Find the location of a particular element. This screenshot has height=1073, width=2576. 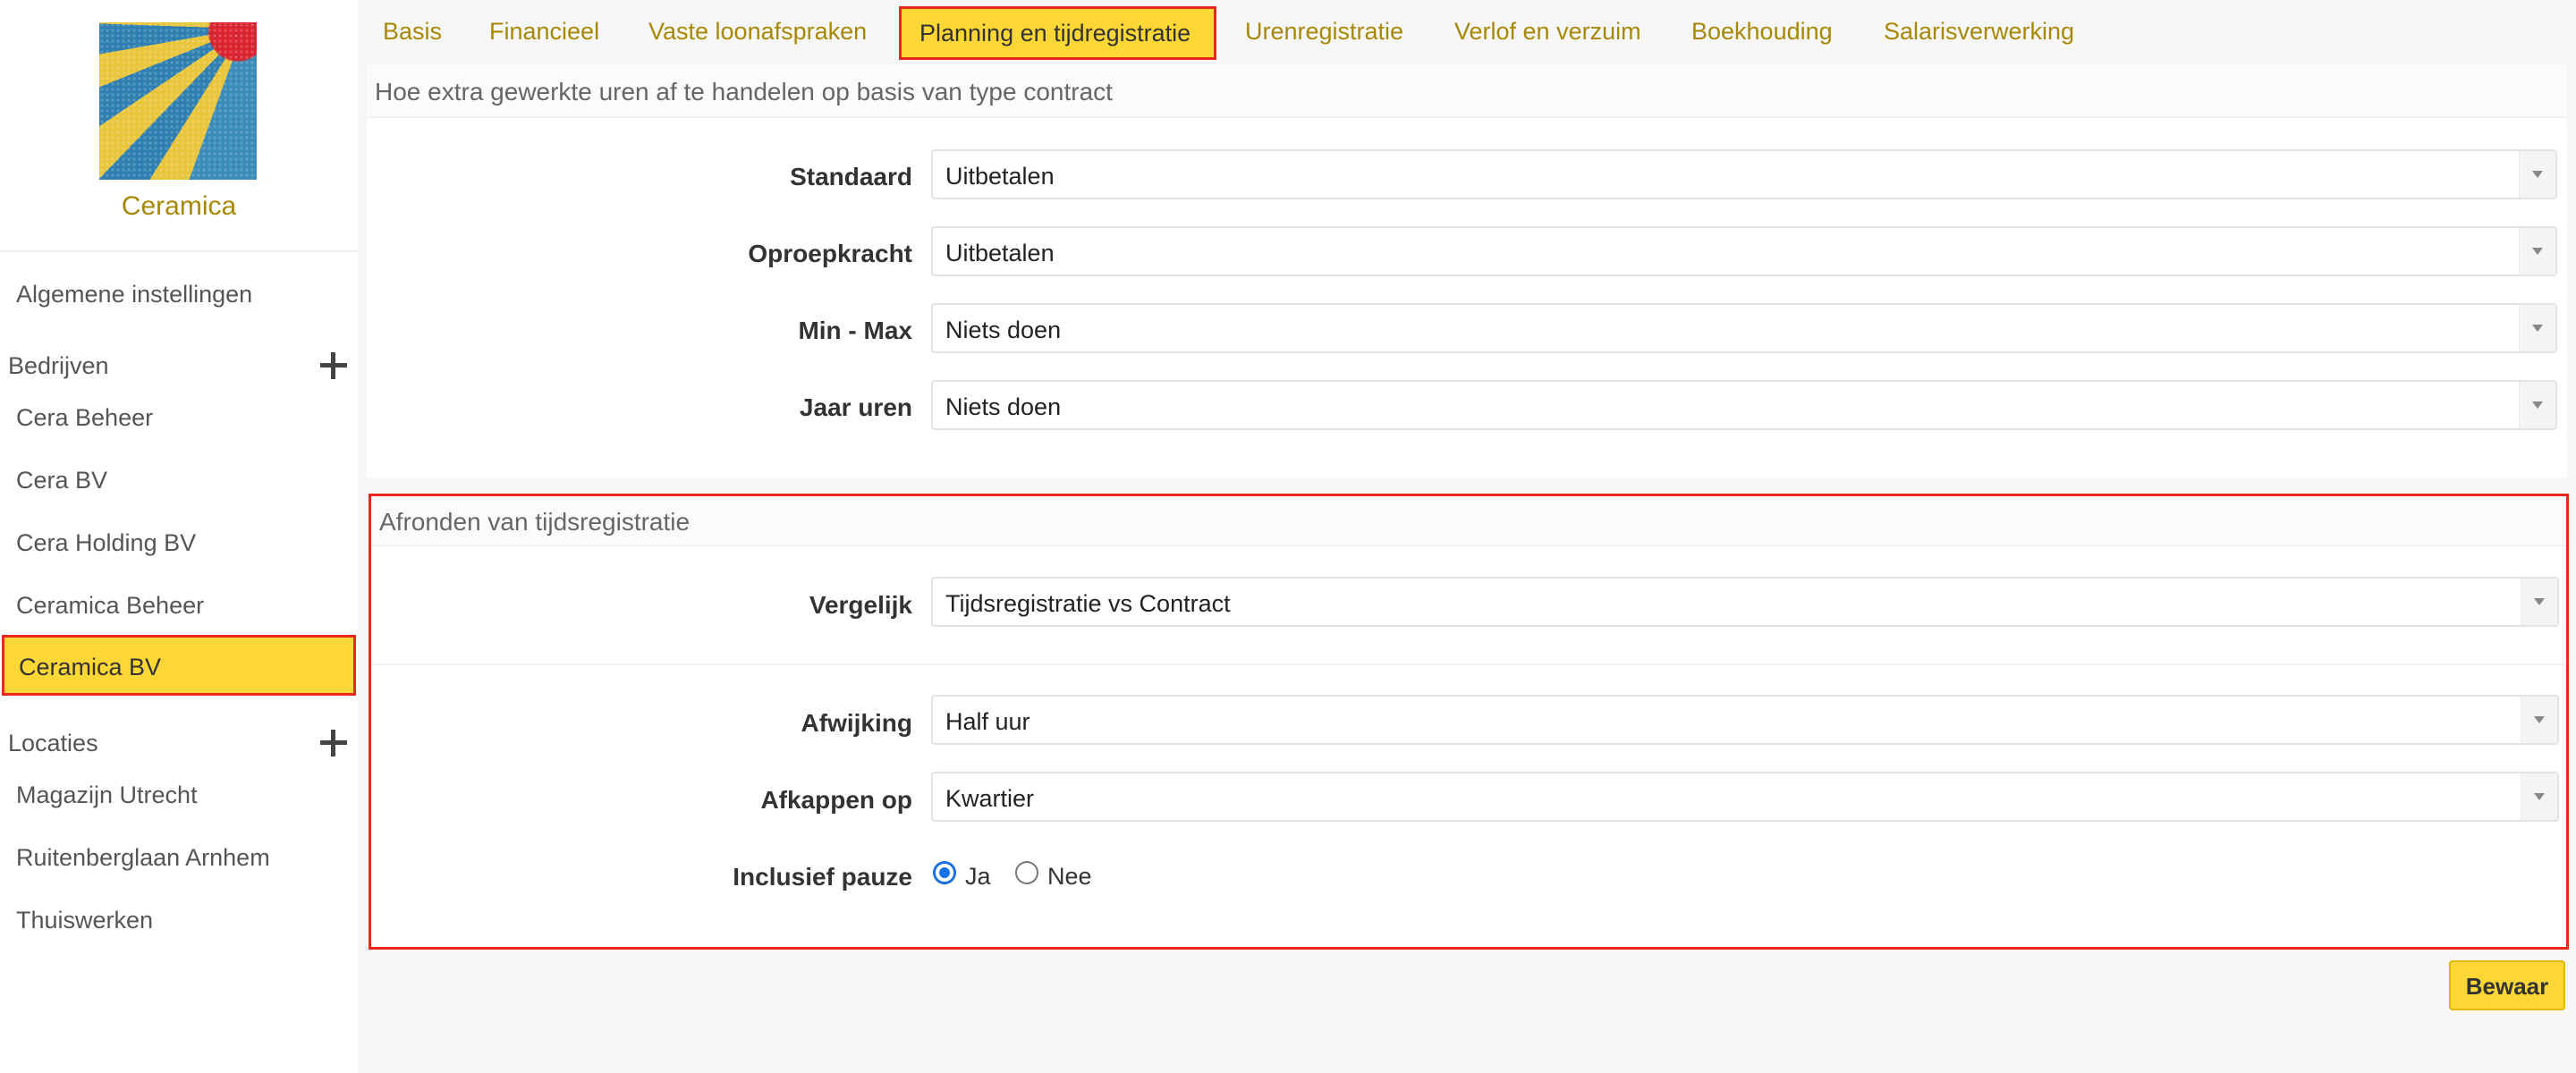

save-button: Bewaar is located at coordinates (2507, 985).